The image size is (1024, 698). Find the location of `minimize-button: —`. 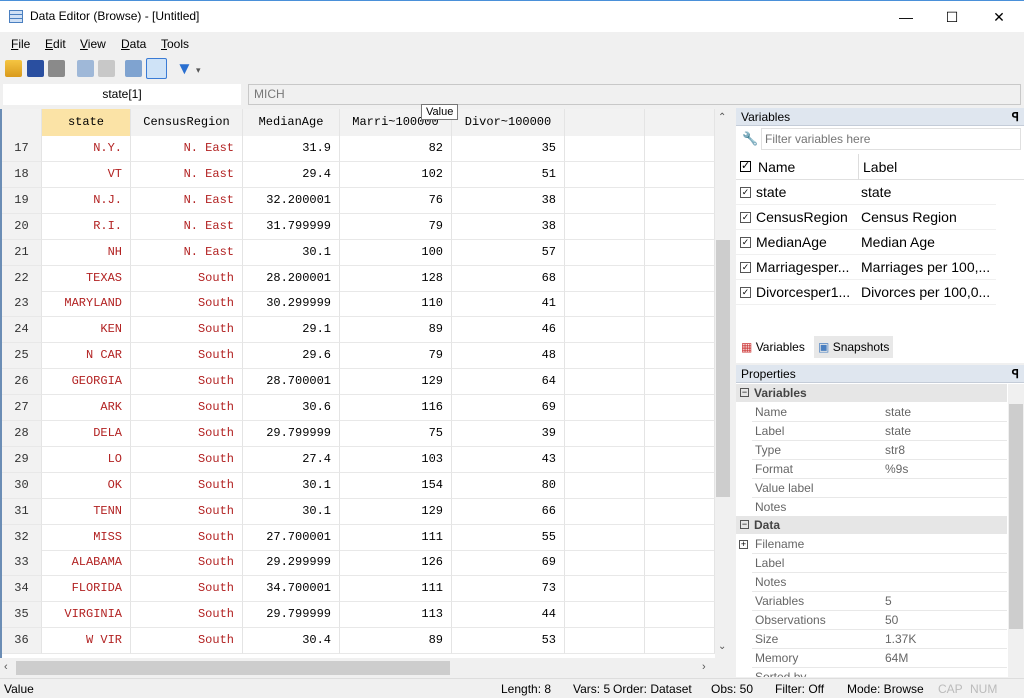

minimize-button: — is located at coordinates (906, 17).